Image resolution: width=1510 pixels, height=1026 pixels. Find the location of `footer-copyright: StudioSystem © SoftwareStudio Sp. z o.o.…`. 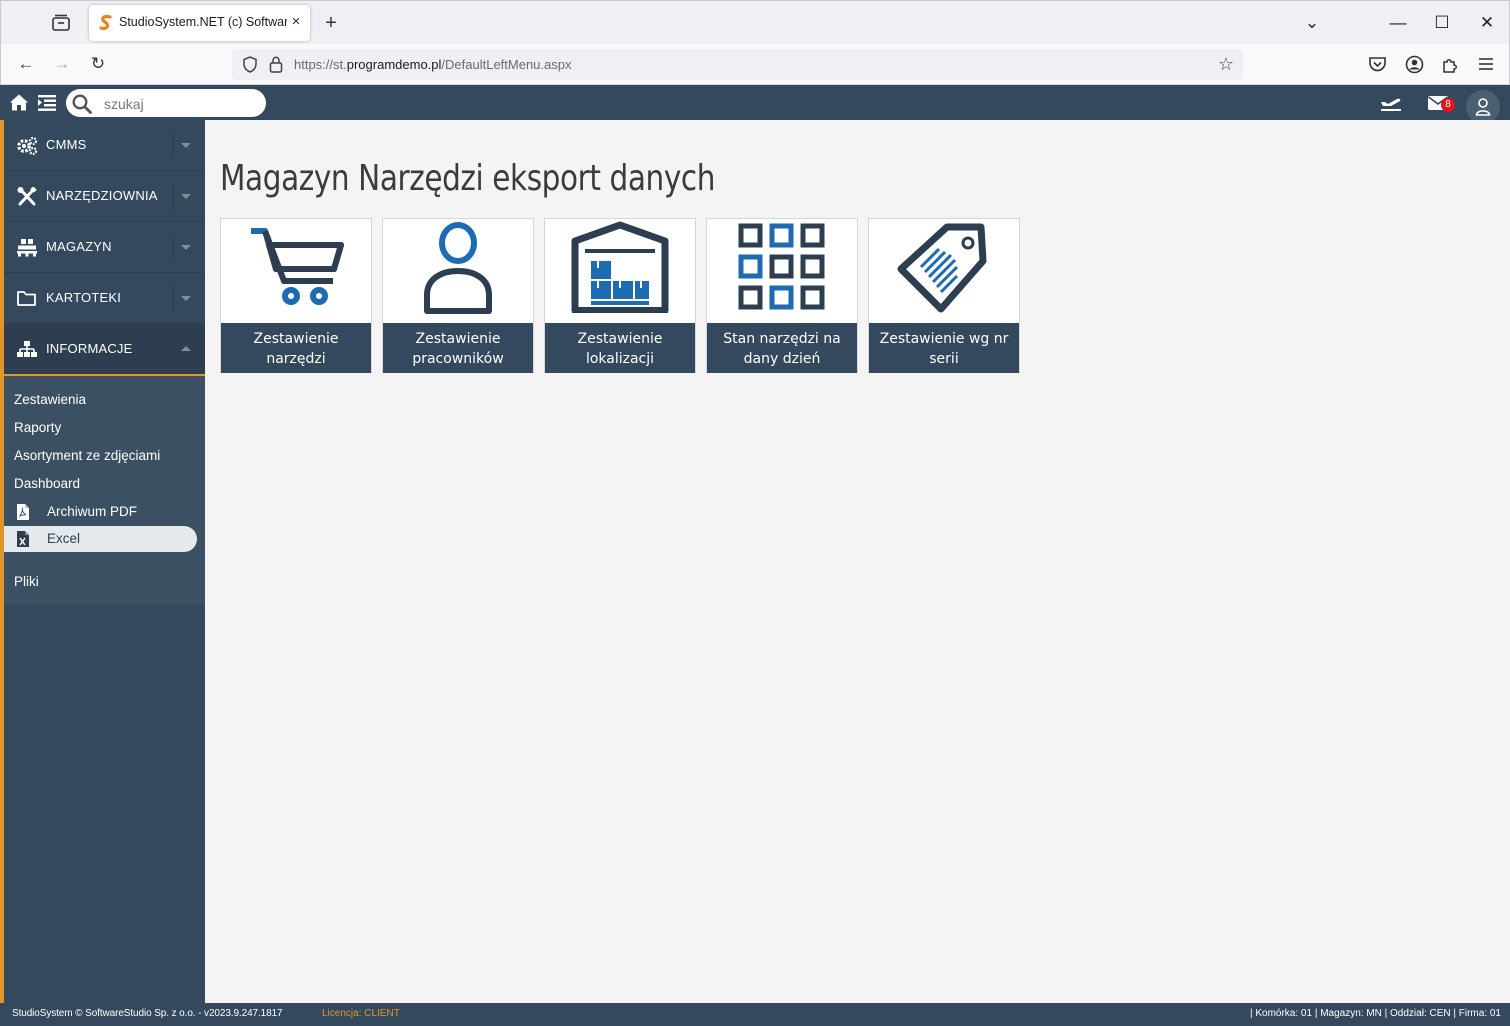

footer-copyright: StudioSystem © SoftwareStudio Sp. z o.o.… is located at coordinates (147, 1013).